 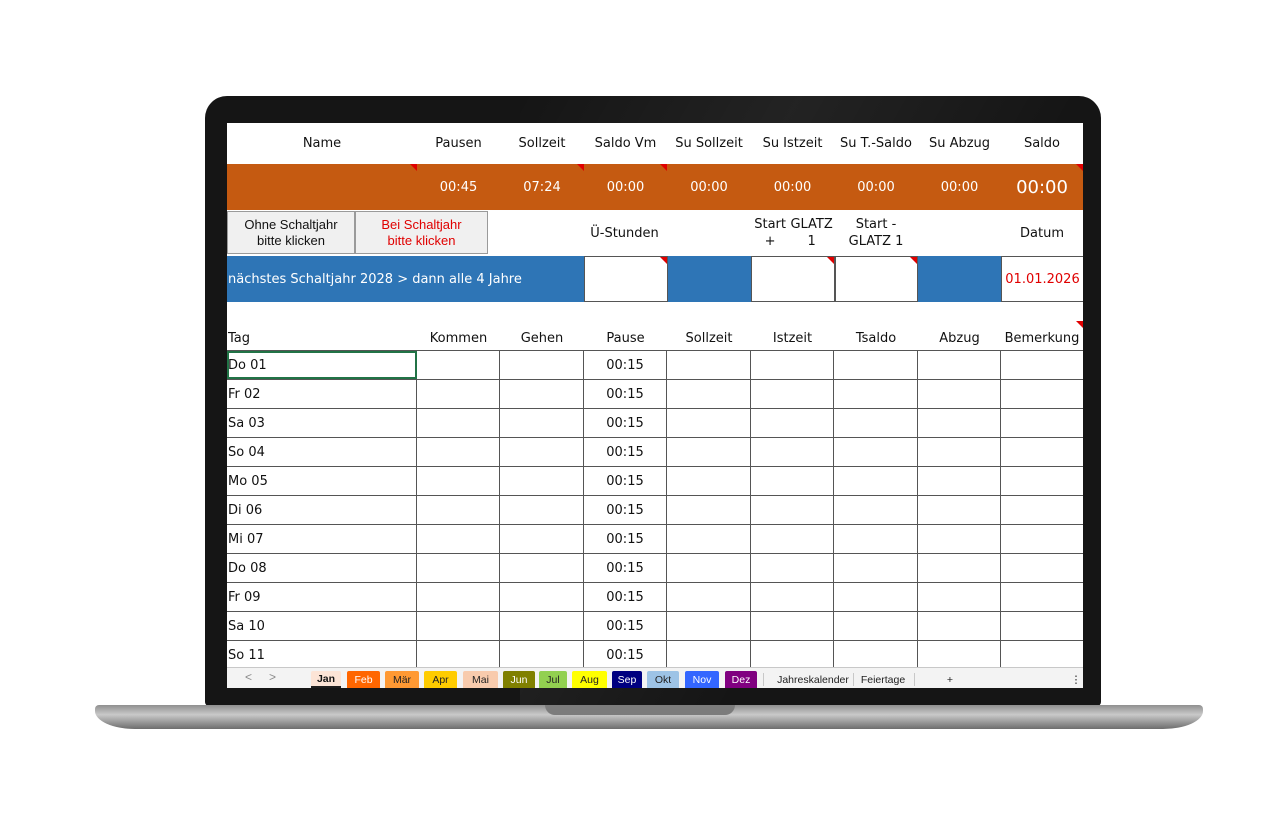 I want to click on sheet-tab-apr: Apr, so click(x=440, y=679).